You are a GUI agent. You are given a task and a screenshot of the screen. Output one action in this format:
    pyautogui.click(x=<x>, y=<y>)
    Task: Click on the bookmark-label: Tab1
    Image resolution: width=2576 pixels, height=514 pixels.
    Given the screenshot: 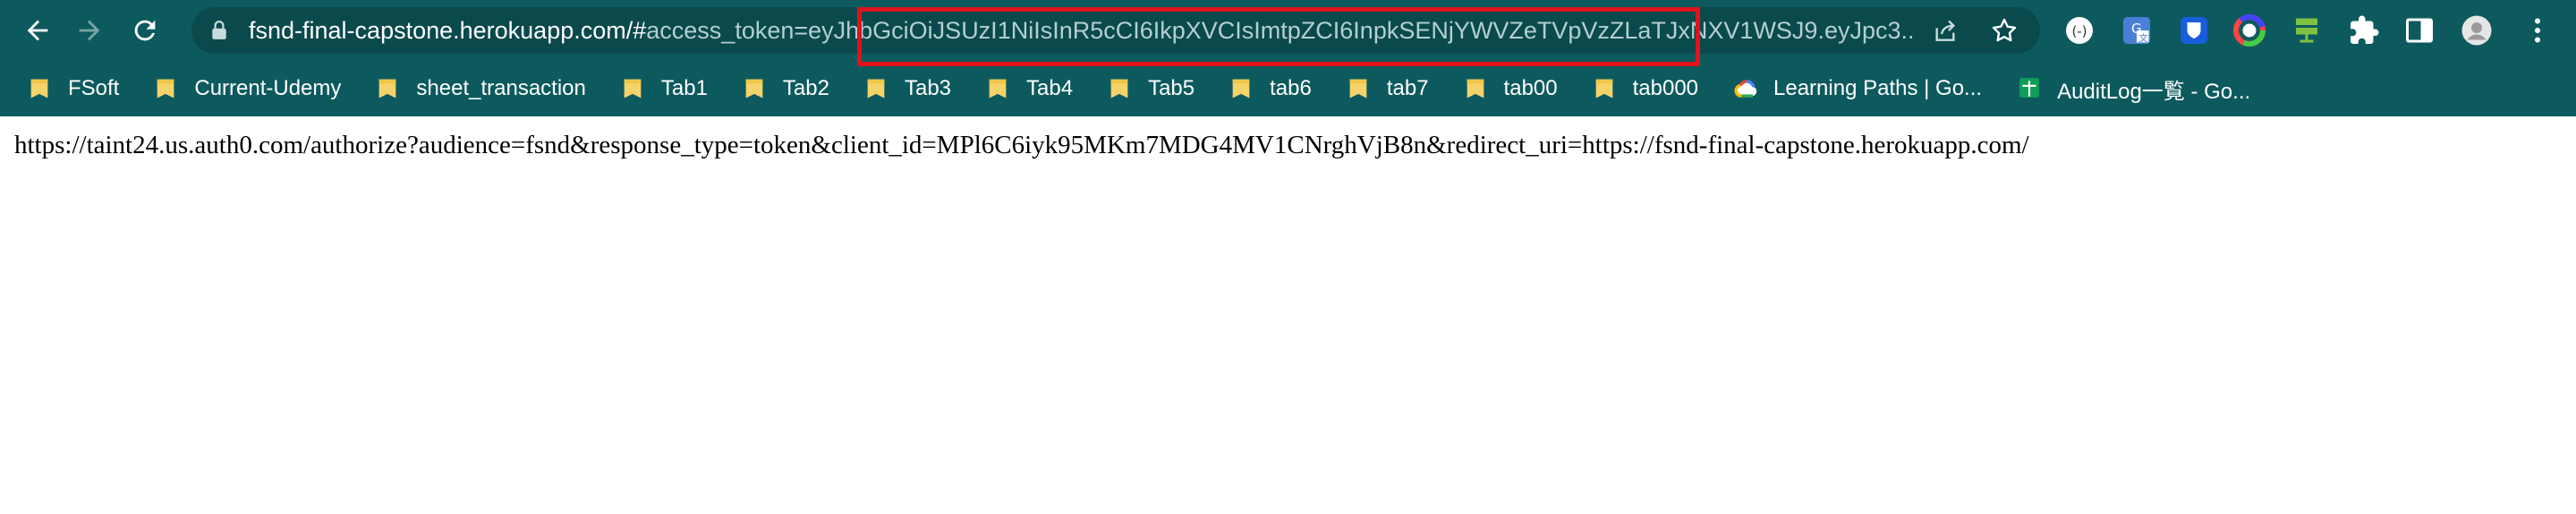 What is the action you would take?
    pyautogui.click(x=684, y=88)
    